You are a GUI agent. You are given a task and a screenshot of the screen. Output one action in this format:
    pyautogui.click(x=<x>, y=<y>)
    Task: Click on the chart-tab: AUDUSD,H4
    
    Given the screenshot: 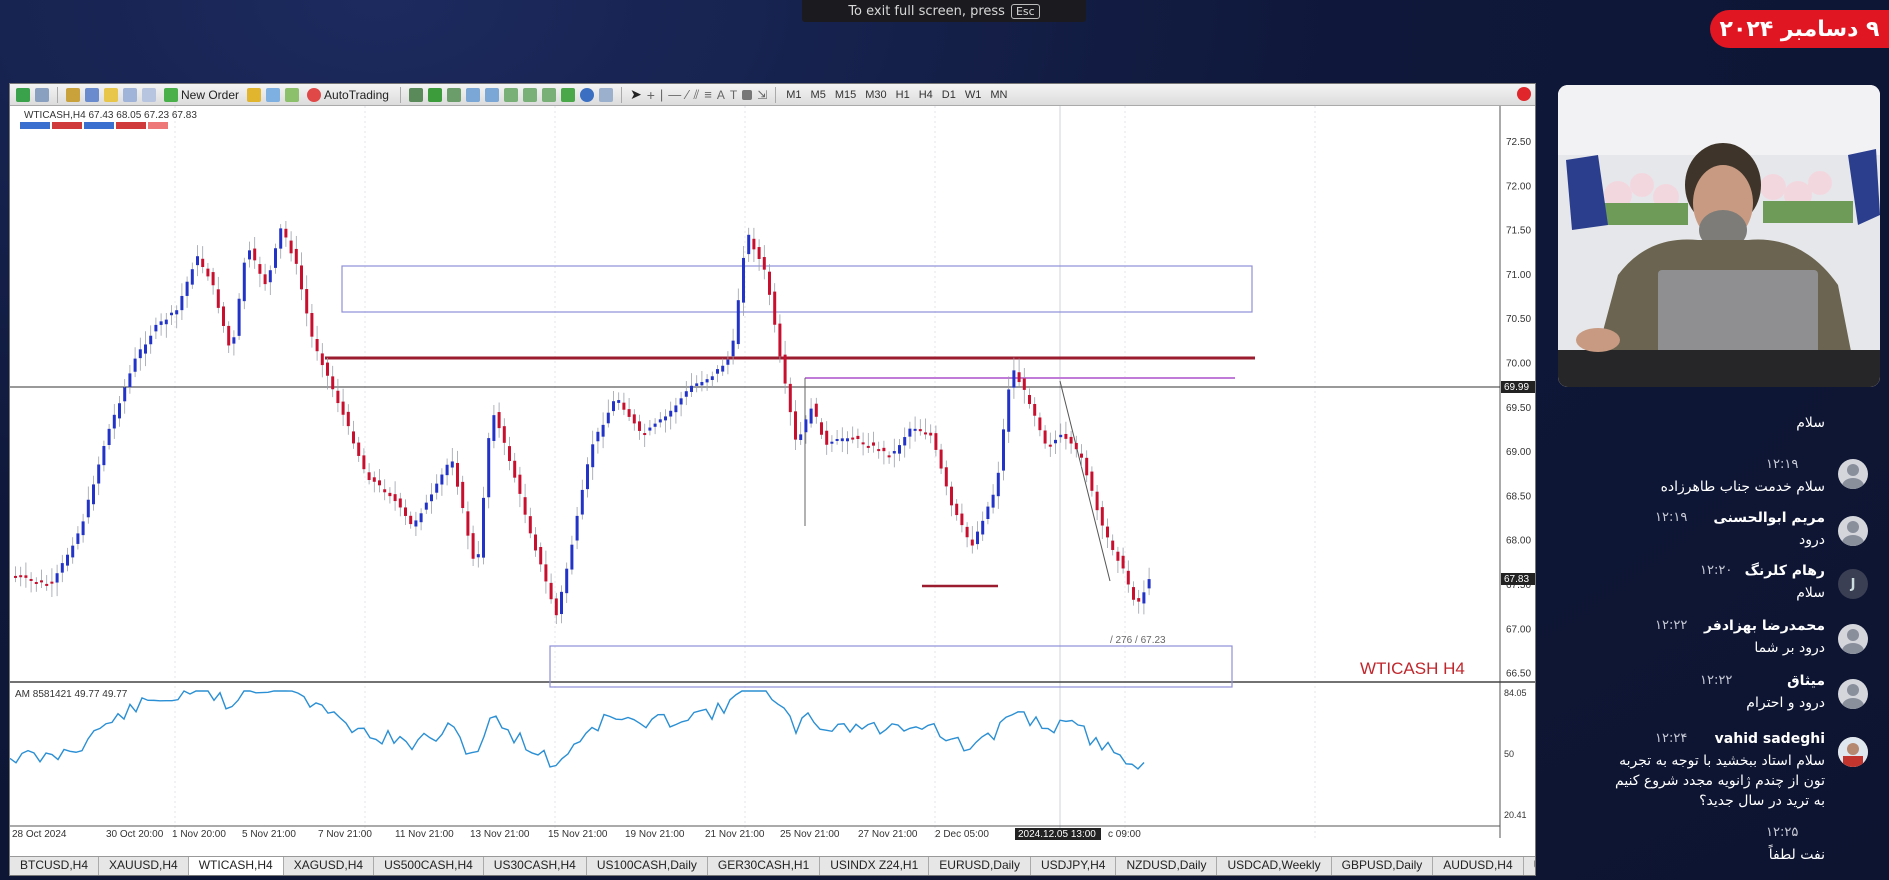 What is the action you would take?
    pyautogui.click(x=1478, y=866)
    